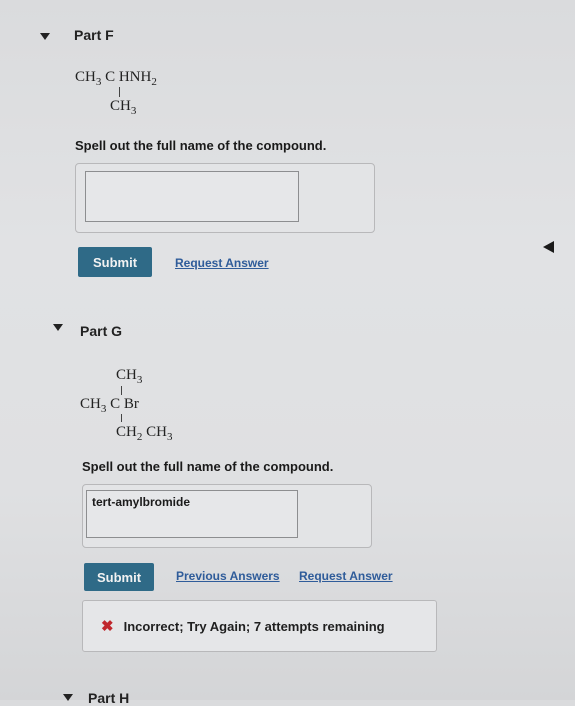 The image size is (575, 706). I want to click on part-f-request-answer-link: Request Answer, so click(222, 263).